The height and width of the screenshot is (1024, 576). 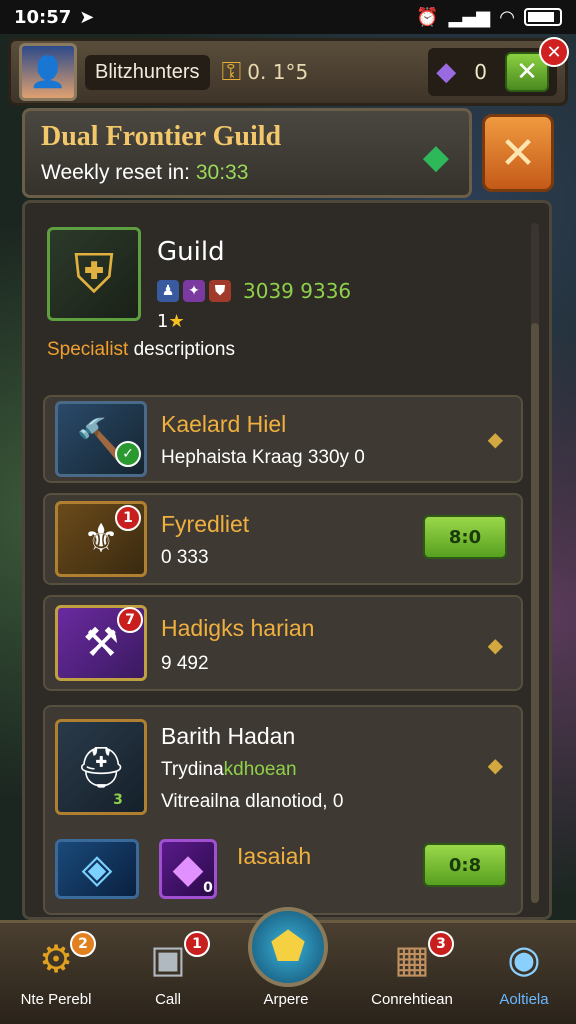 I want to click on item-detail: Vitreailna dlanotiod, 0, so click(x=252, y=801).